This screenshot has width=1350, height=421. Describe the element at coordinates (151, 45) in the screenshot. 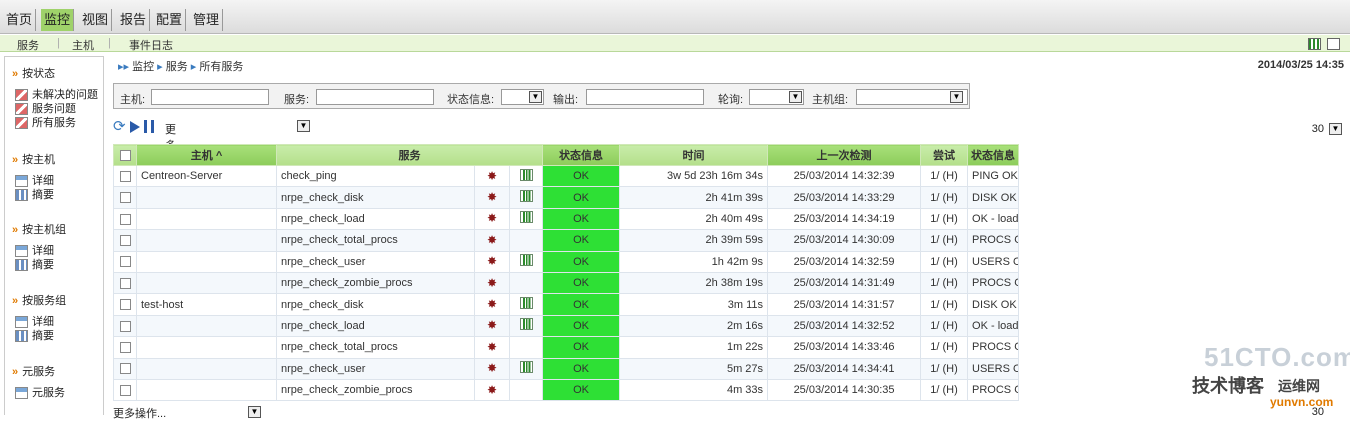

I see `subnav-item-2: 事件日志` at that location.